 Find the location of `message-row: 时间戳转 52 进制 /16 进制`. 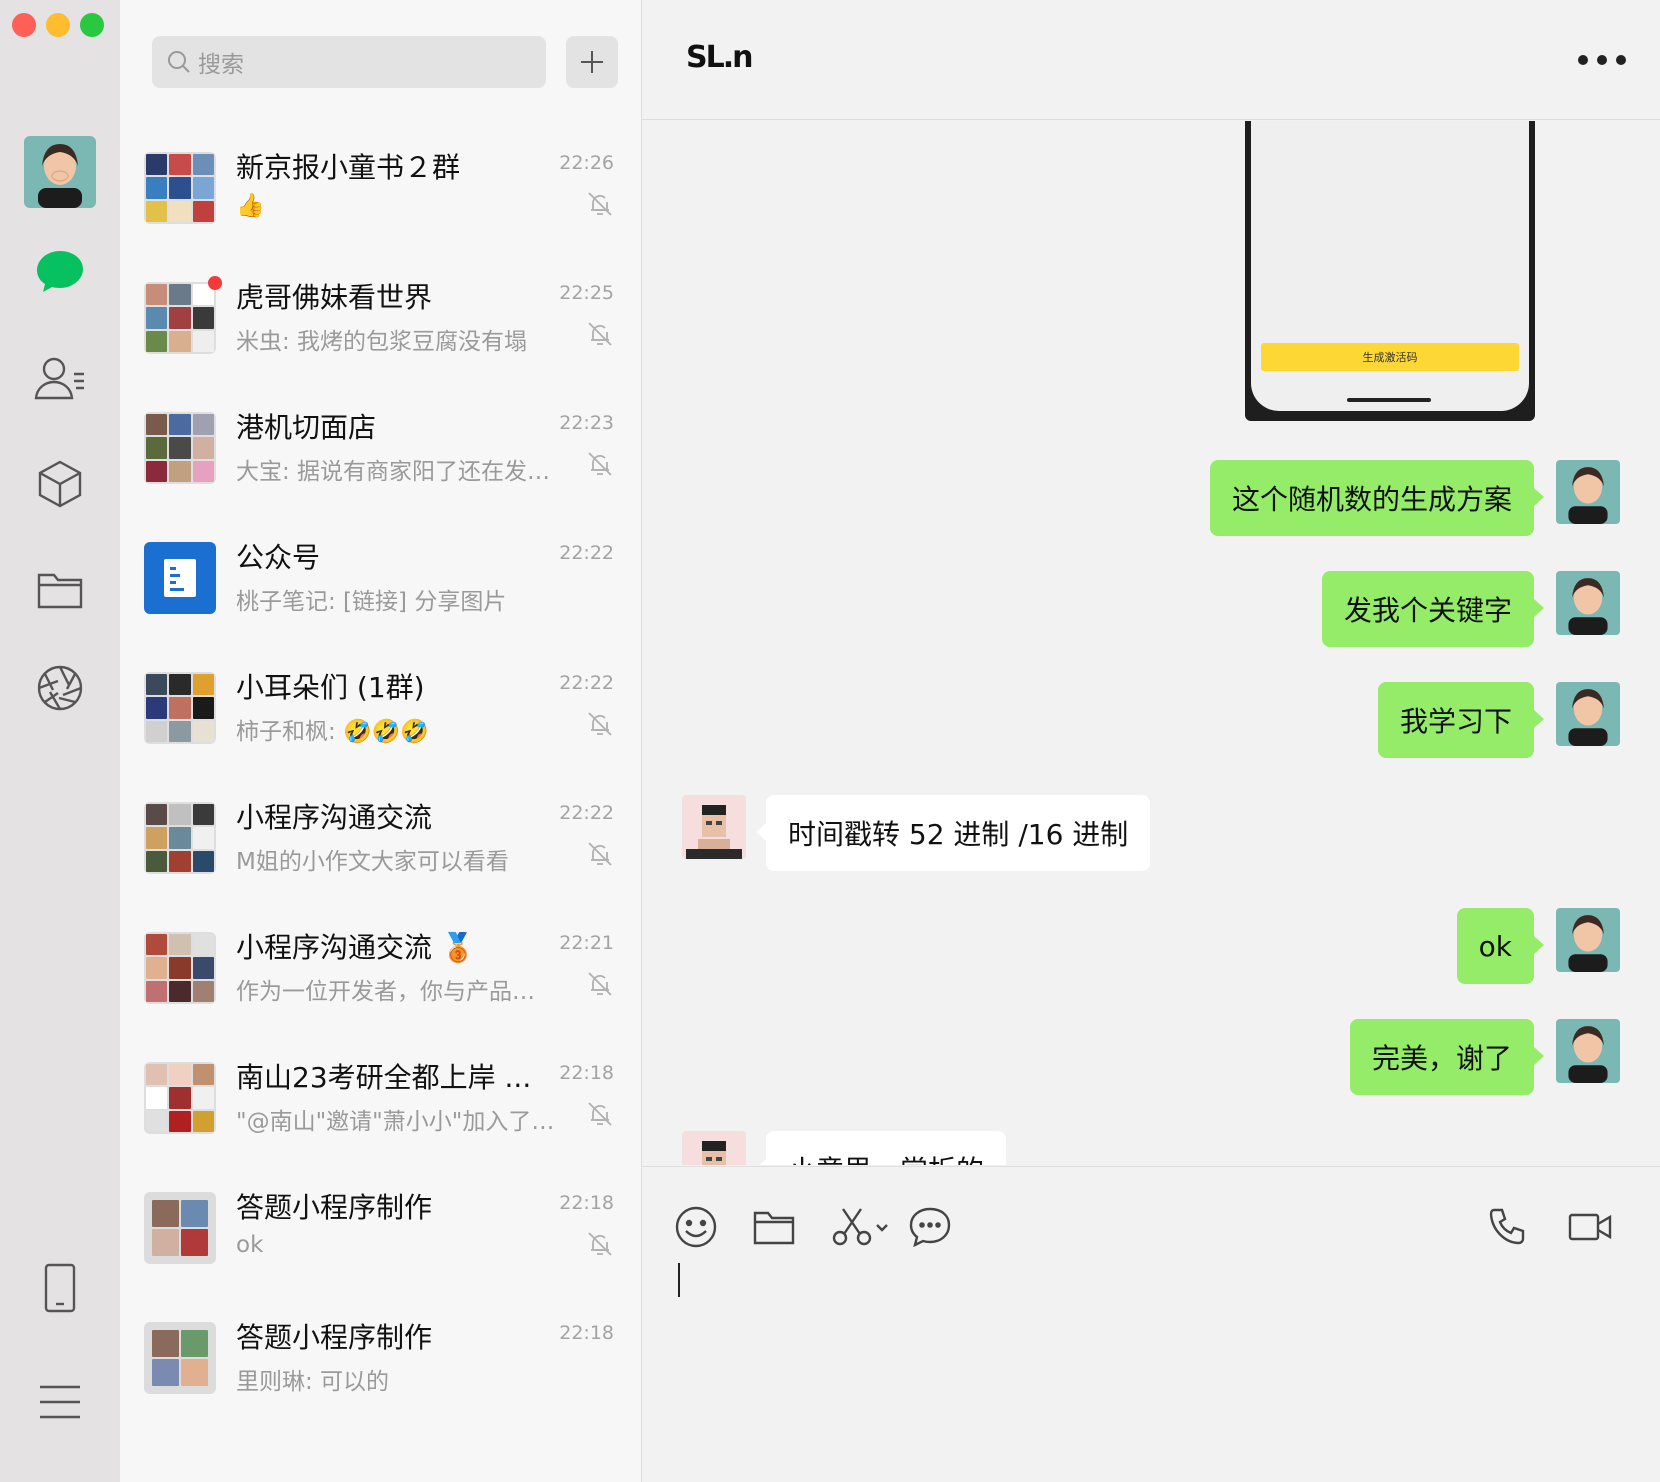

message-row: 时间戳转 52 进制 /16 进制 is located at coordinates (1151, 833).